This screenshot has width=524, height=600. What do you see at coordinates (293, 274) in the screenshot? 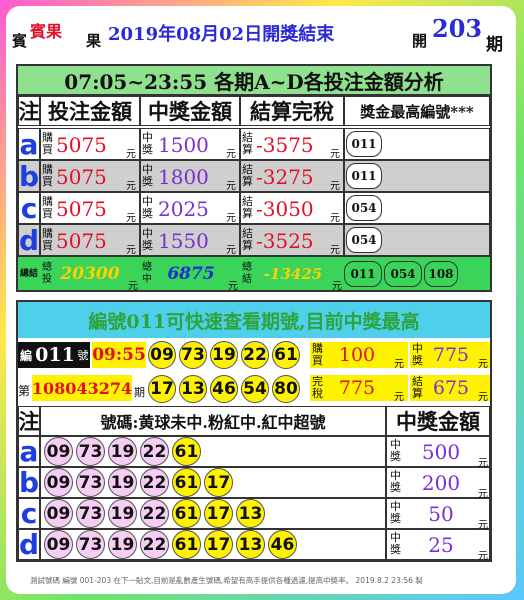
I see `summary-net-value: -13425` at bounding box center [293, 274].